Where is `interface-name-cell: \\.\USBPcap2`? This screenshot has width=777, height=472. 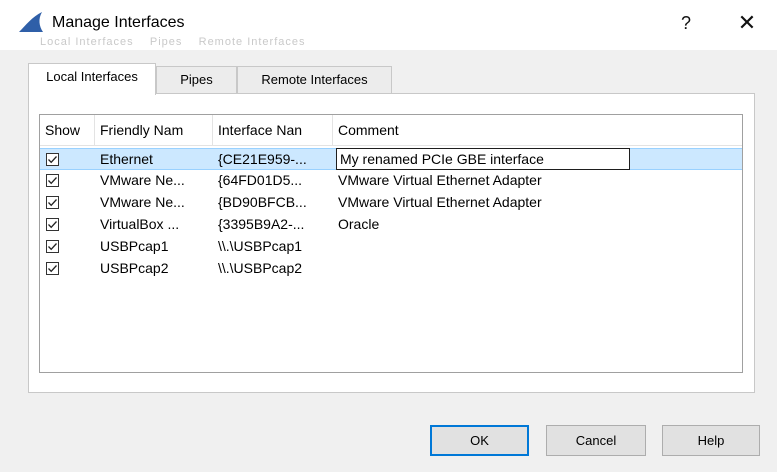 interface-name-cell: \\.\USBPcap2 is located at coordinates (260, 268).